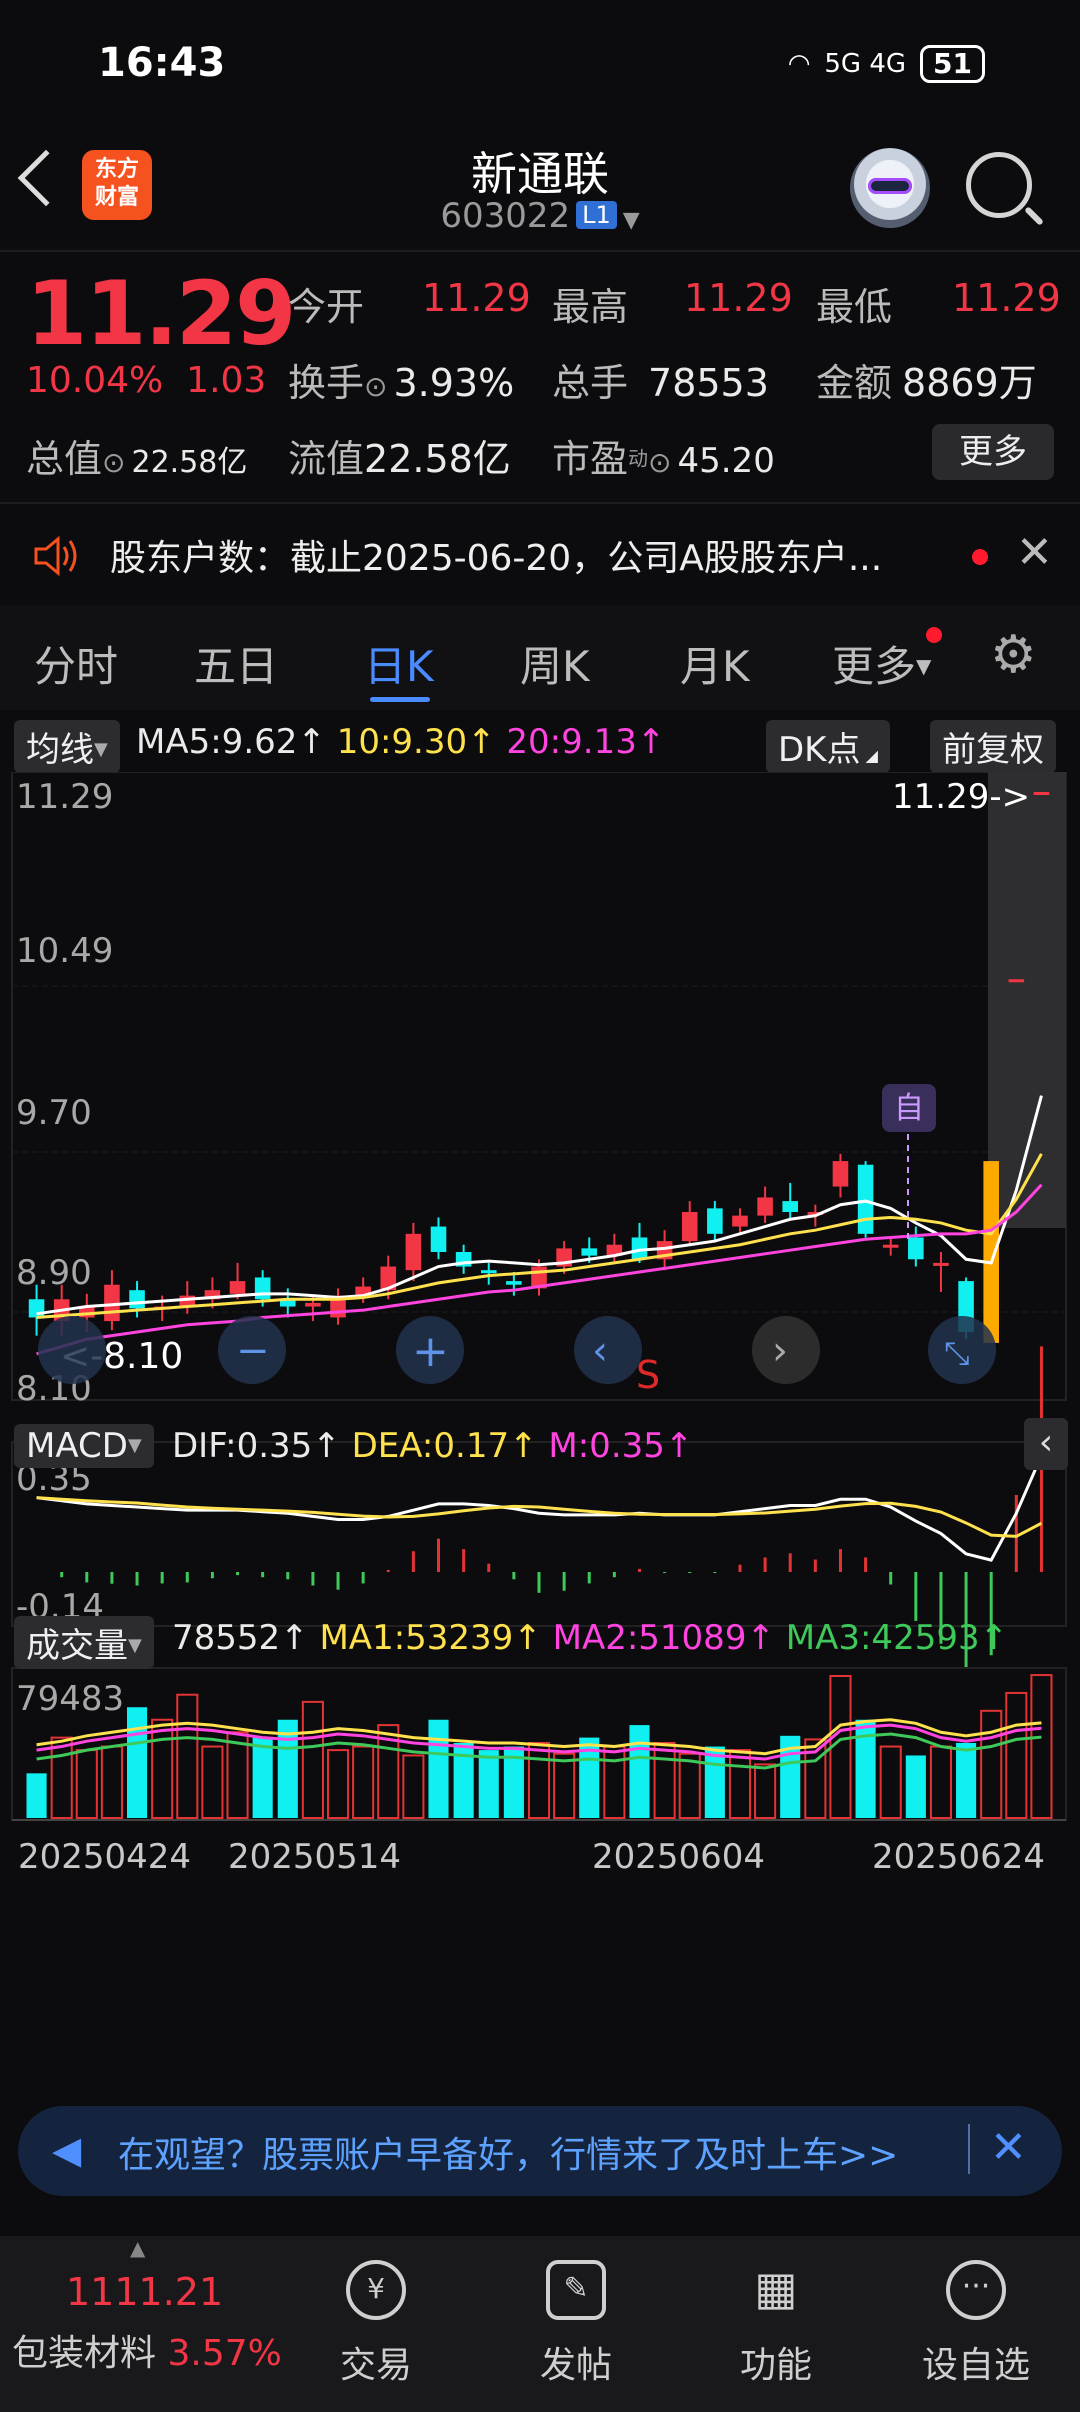 The image size is (1080, 2412). What do you see at coordinates (678, 1857) in the screenshot?
I see `date-tick-3: 20250604` at bounding box center [678, 1857].